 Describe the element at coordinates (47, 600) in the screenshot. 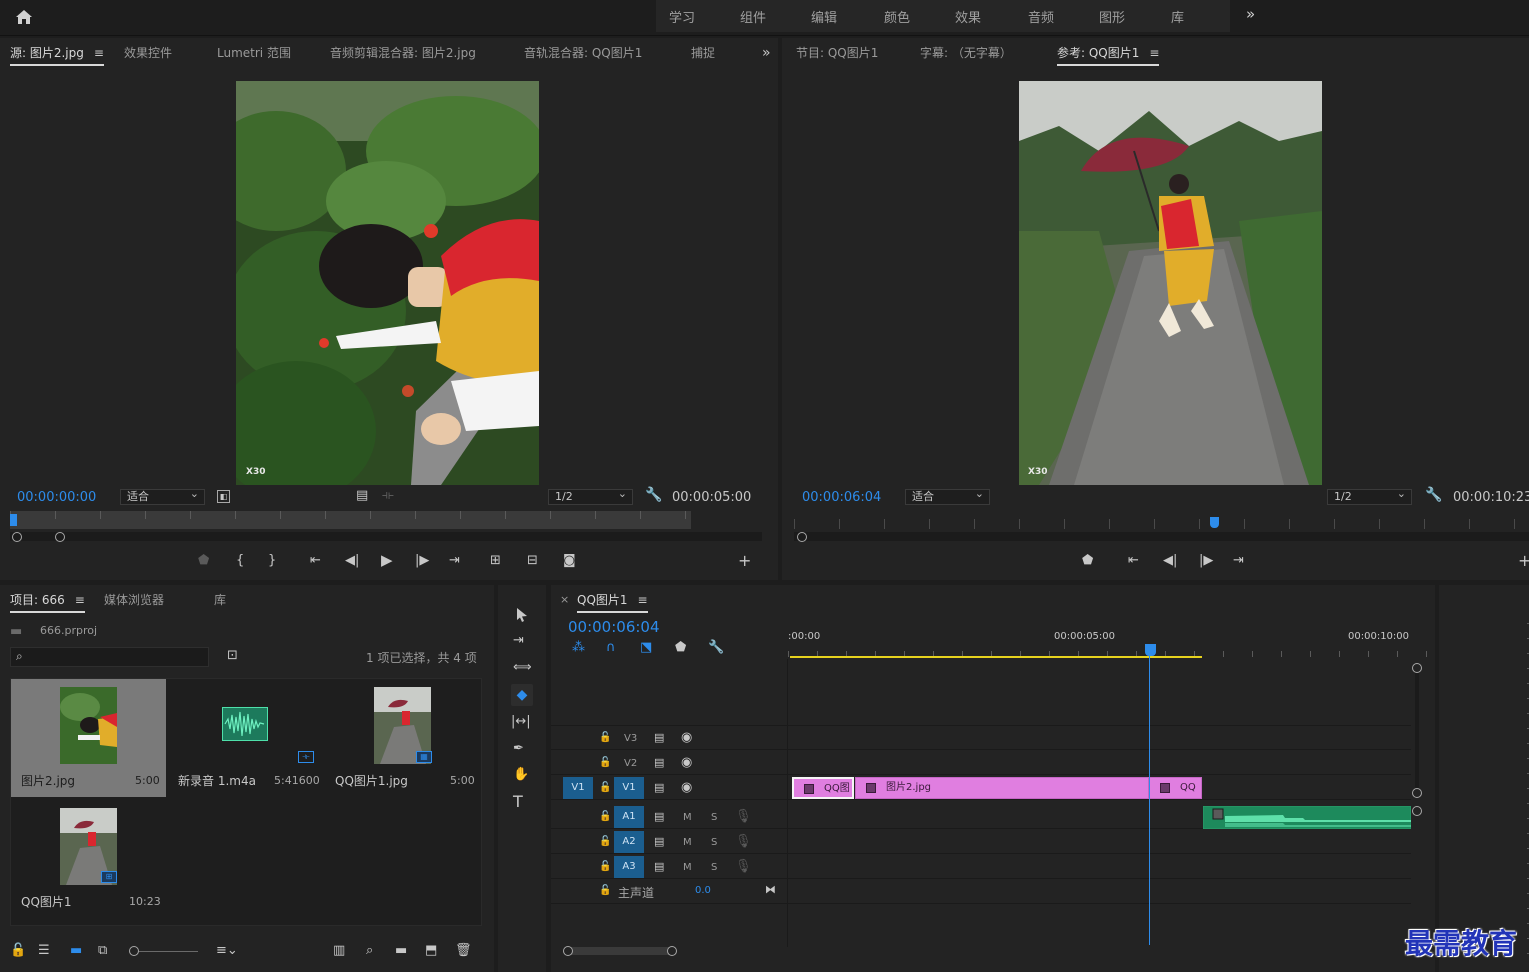

I see `tab-project: 项目: 666 ≡` at that location.